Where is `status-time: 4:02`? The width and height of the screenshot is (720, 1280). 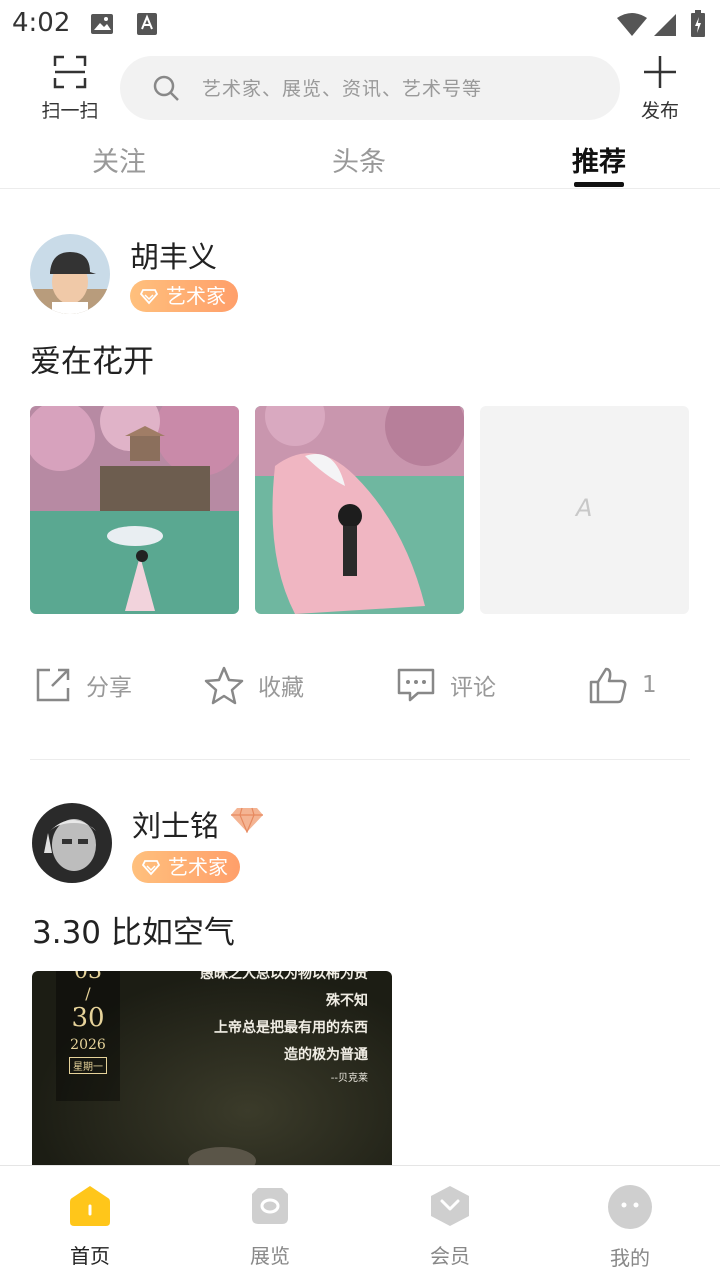
status-time: 4:02 is located at coordinates (41, 23).